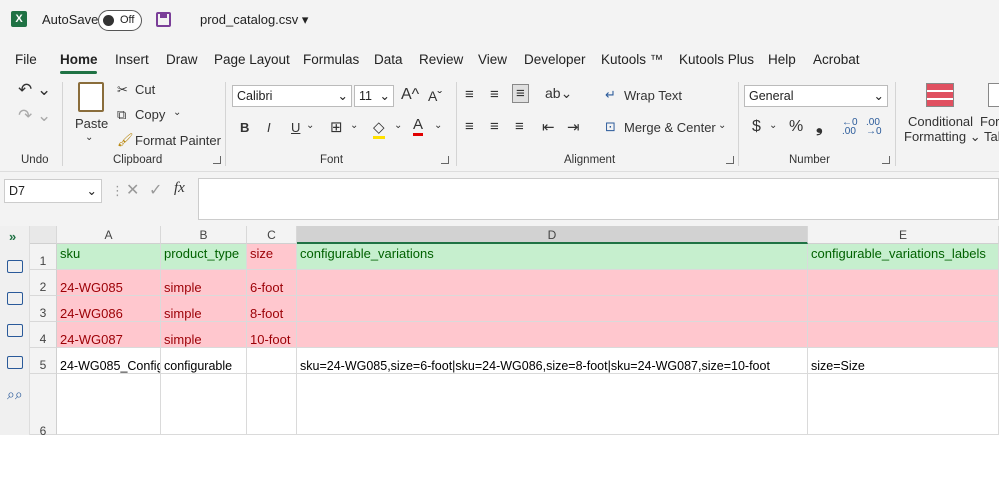  Describe the element at coordinates (89, 137) in the screenshot. I see `paste-dropdown-icon: ⌄` at that location.